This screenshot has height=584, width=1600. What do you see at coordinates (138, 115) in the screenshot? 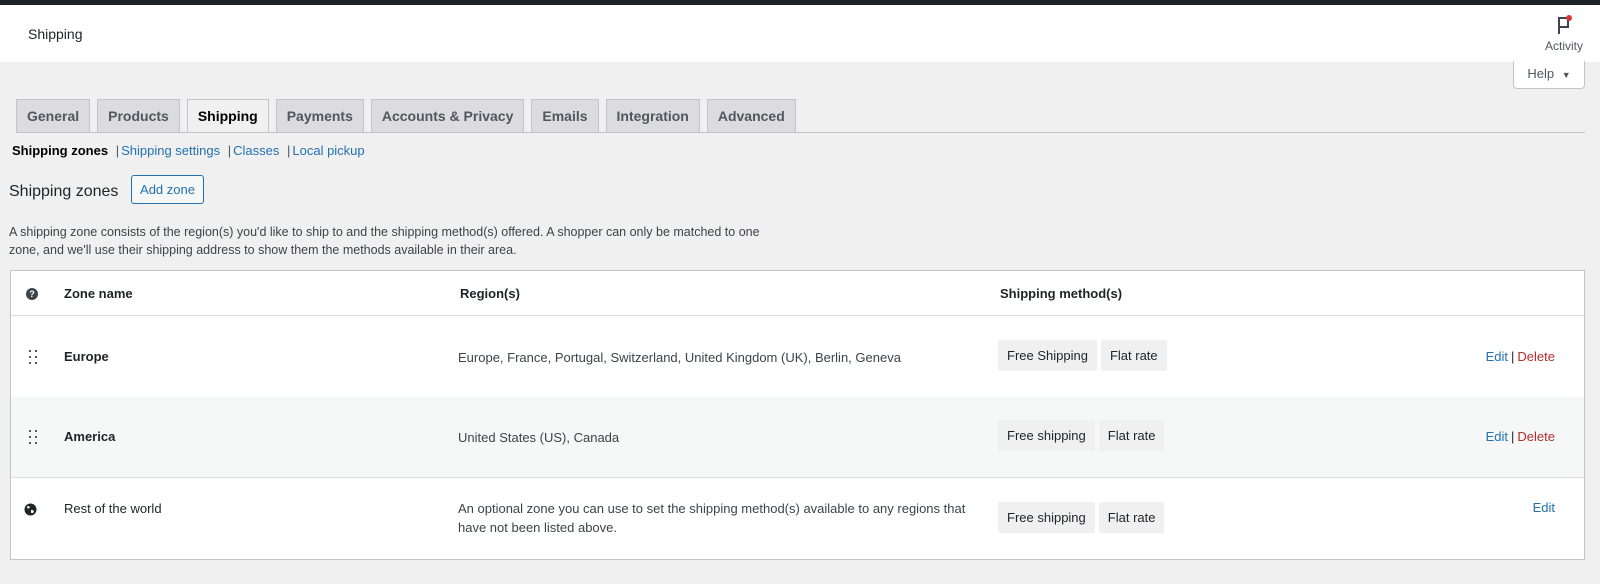
I see `tab-products: Products` at bounding box center [138, 115].